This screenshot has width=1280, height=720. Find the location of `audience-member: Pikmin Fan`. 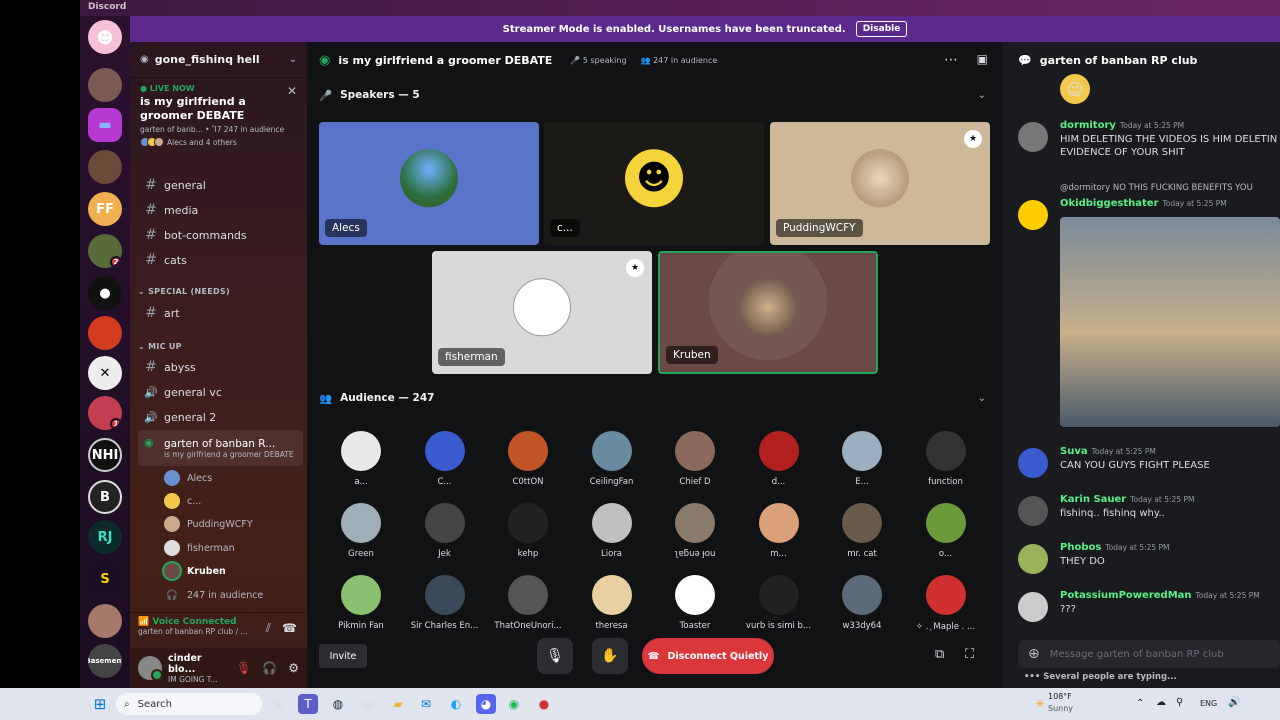

audience-member: Pikmin Fan is located at coordinates (361, 603).